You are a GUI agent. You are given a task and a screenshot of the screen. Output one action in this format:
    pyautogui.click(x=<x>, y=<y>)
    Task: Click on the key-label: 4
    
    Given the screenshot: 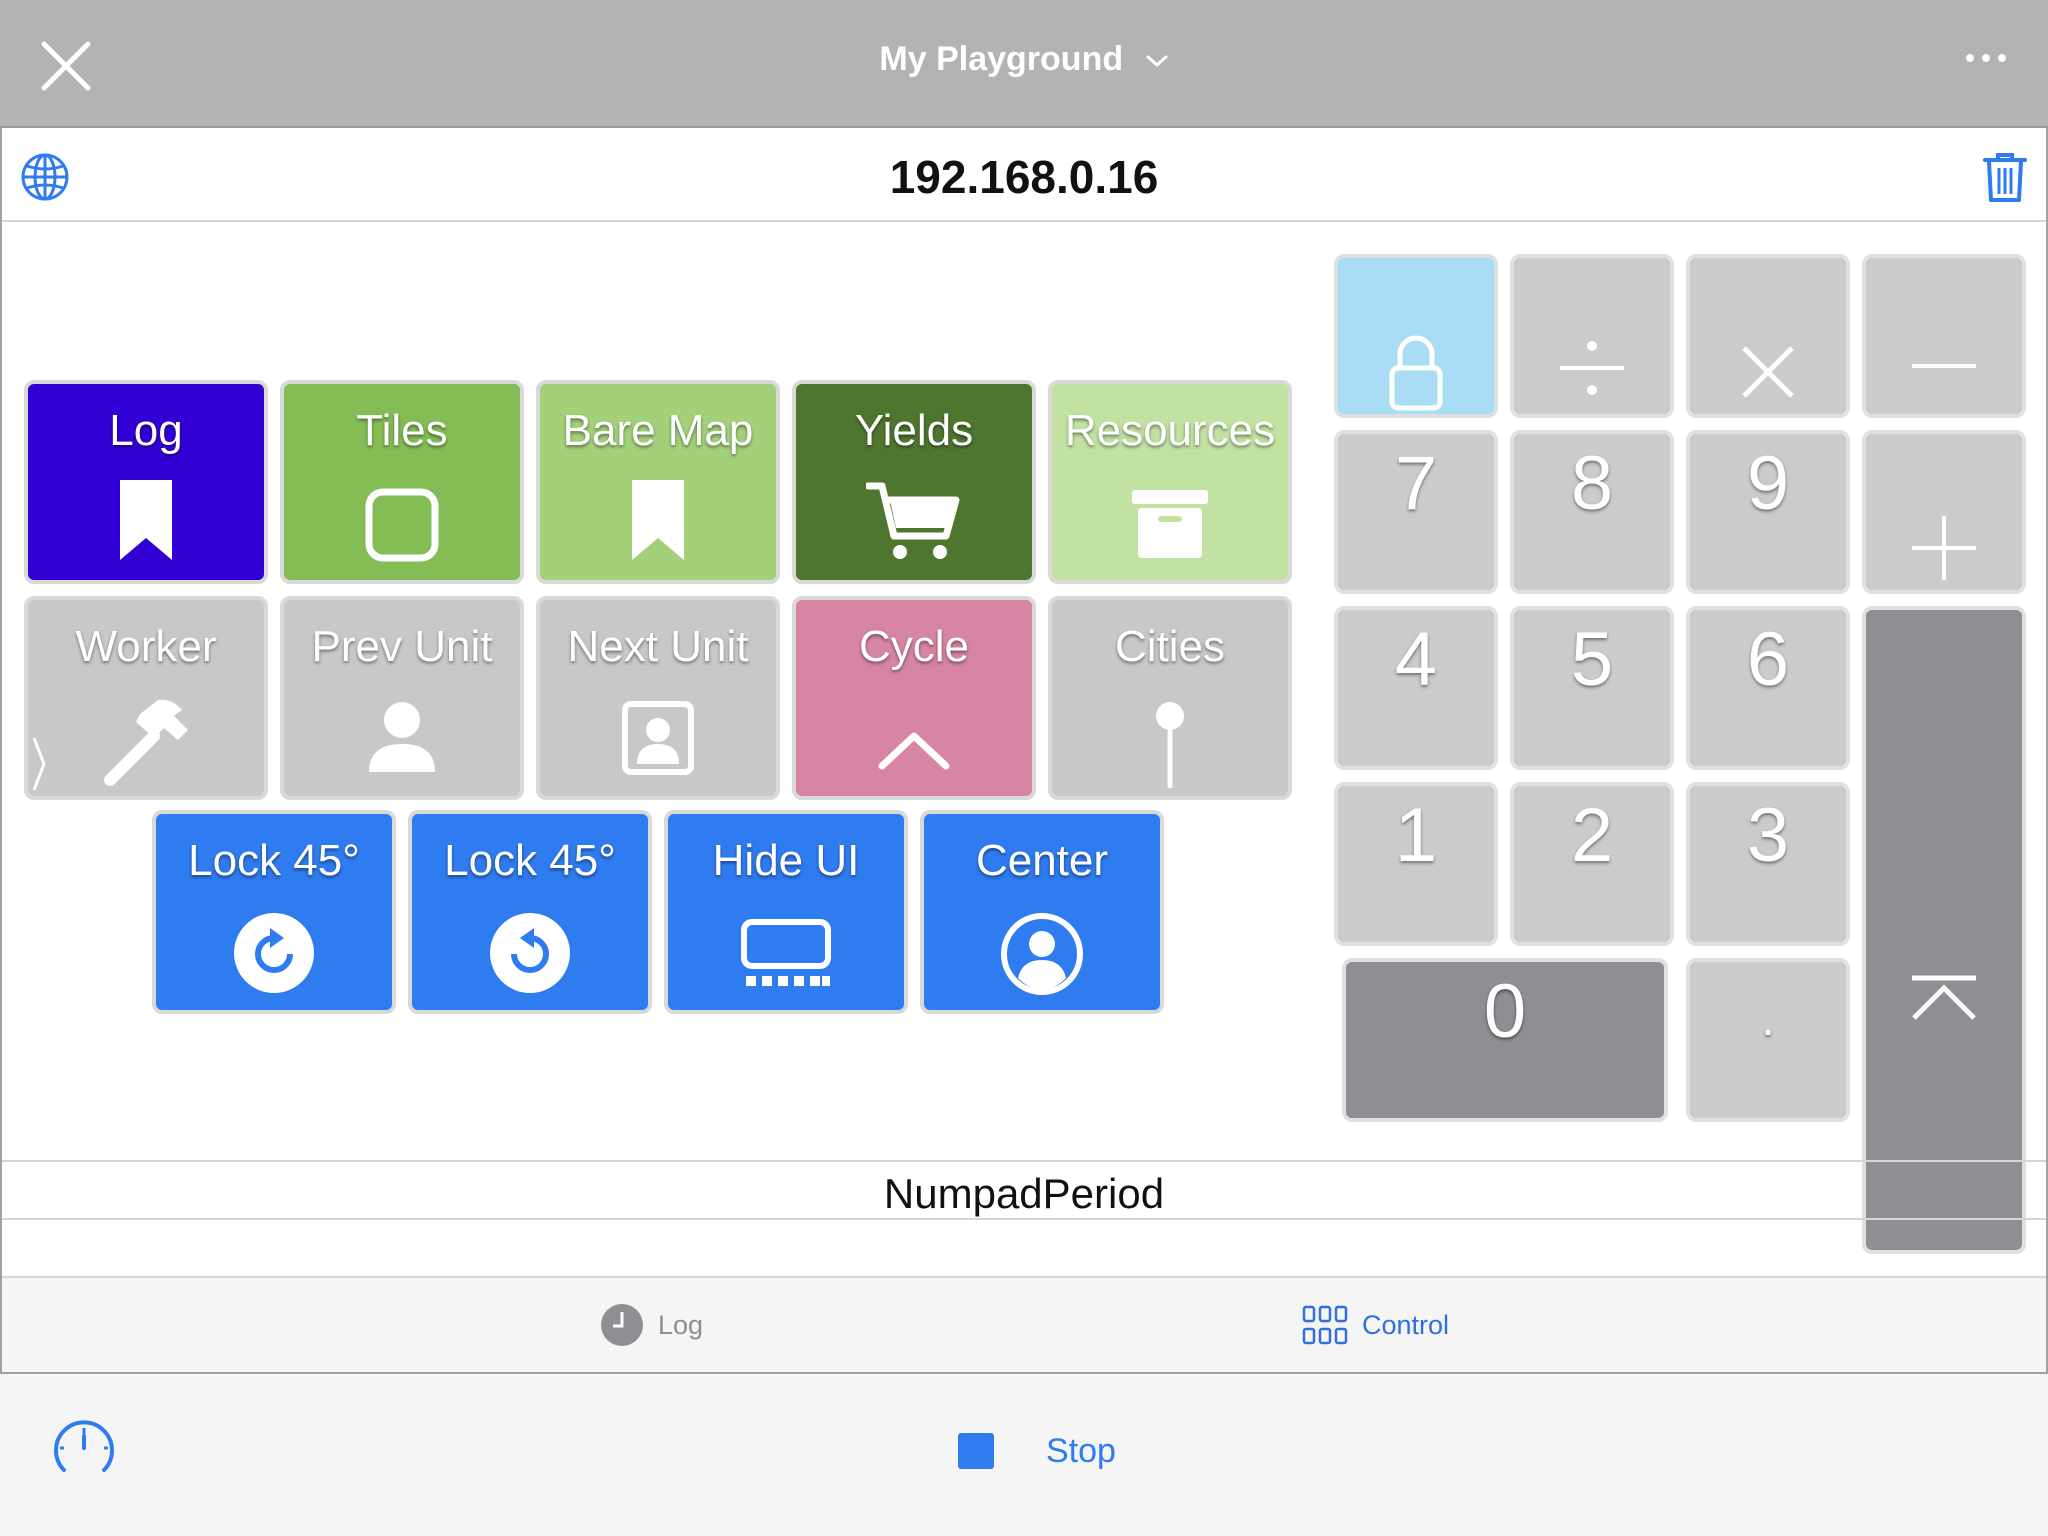 What is the action you would take?
    pyautogui.click(x=1416, y=659)
    